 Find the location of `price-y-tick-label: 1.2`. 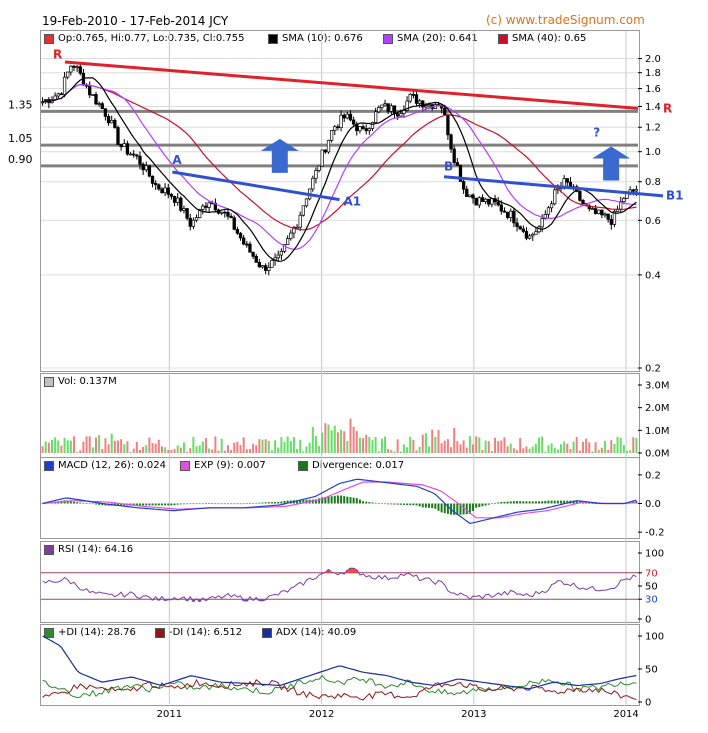

price-y-tick-label: 1.2 is located at coordinates (653, 128).